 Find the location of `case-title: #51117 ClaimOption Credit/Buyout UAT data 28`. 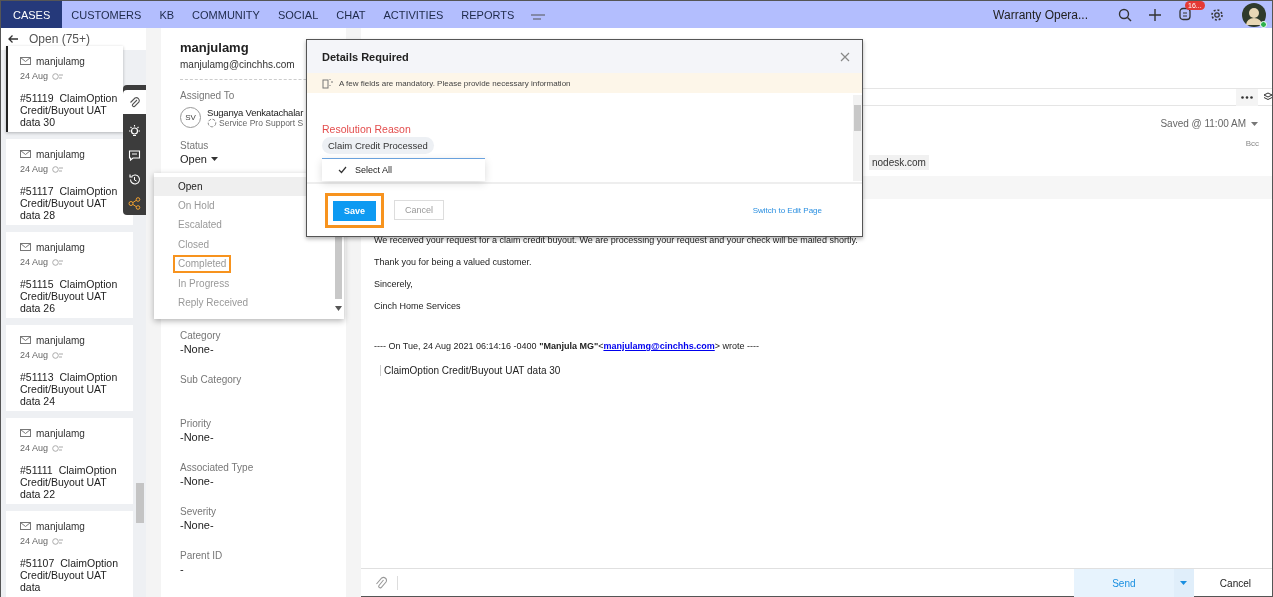

case-title: #51117 ClaimOption Credit/Buyout UAT data 28 is located at coordinates (69, 203).